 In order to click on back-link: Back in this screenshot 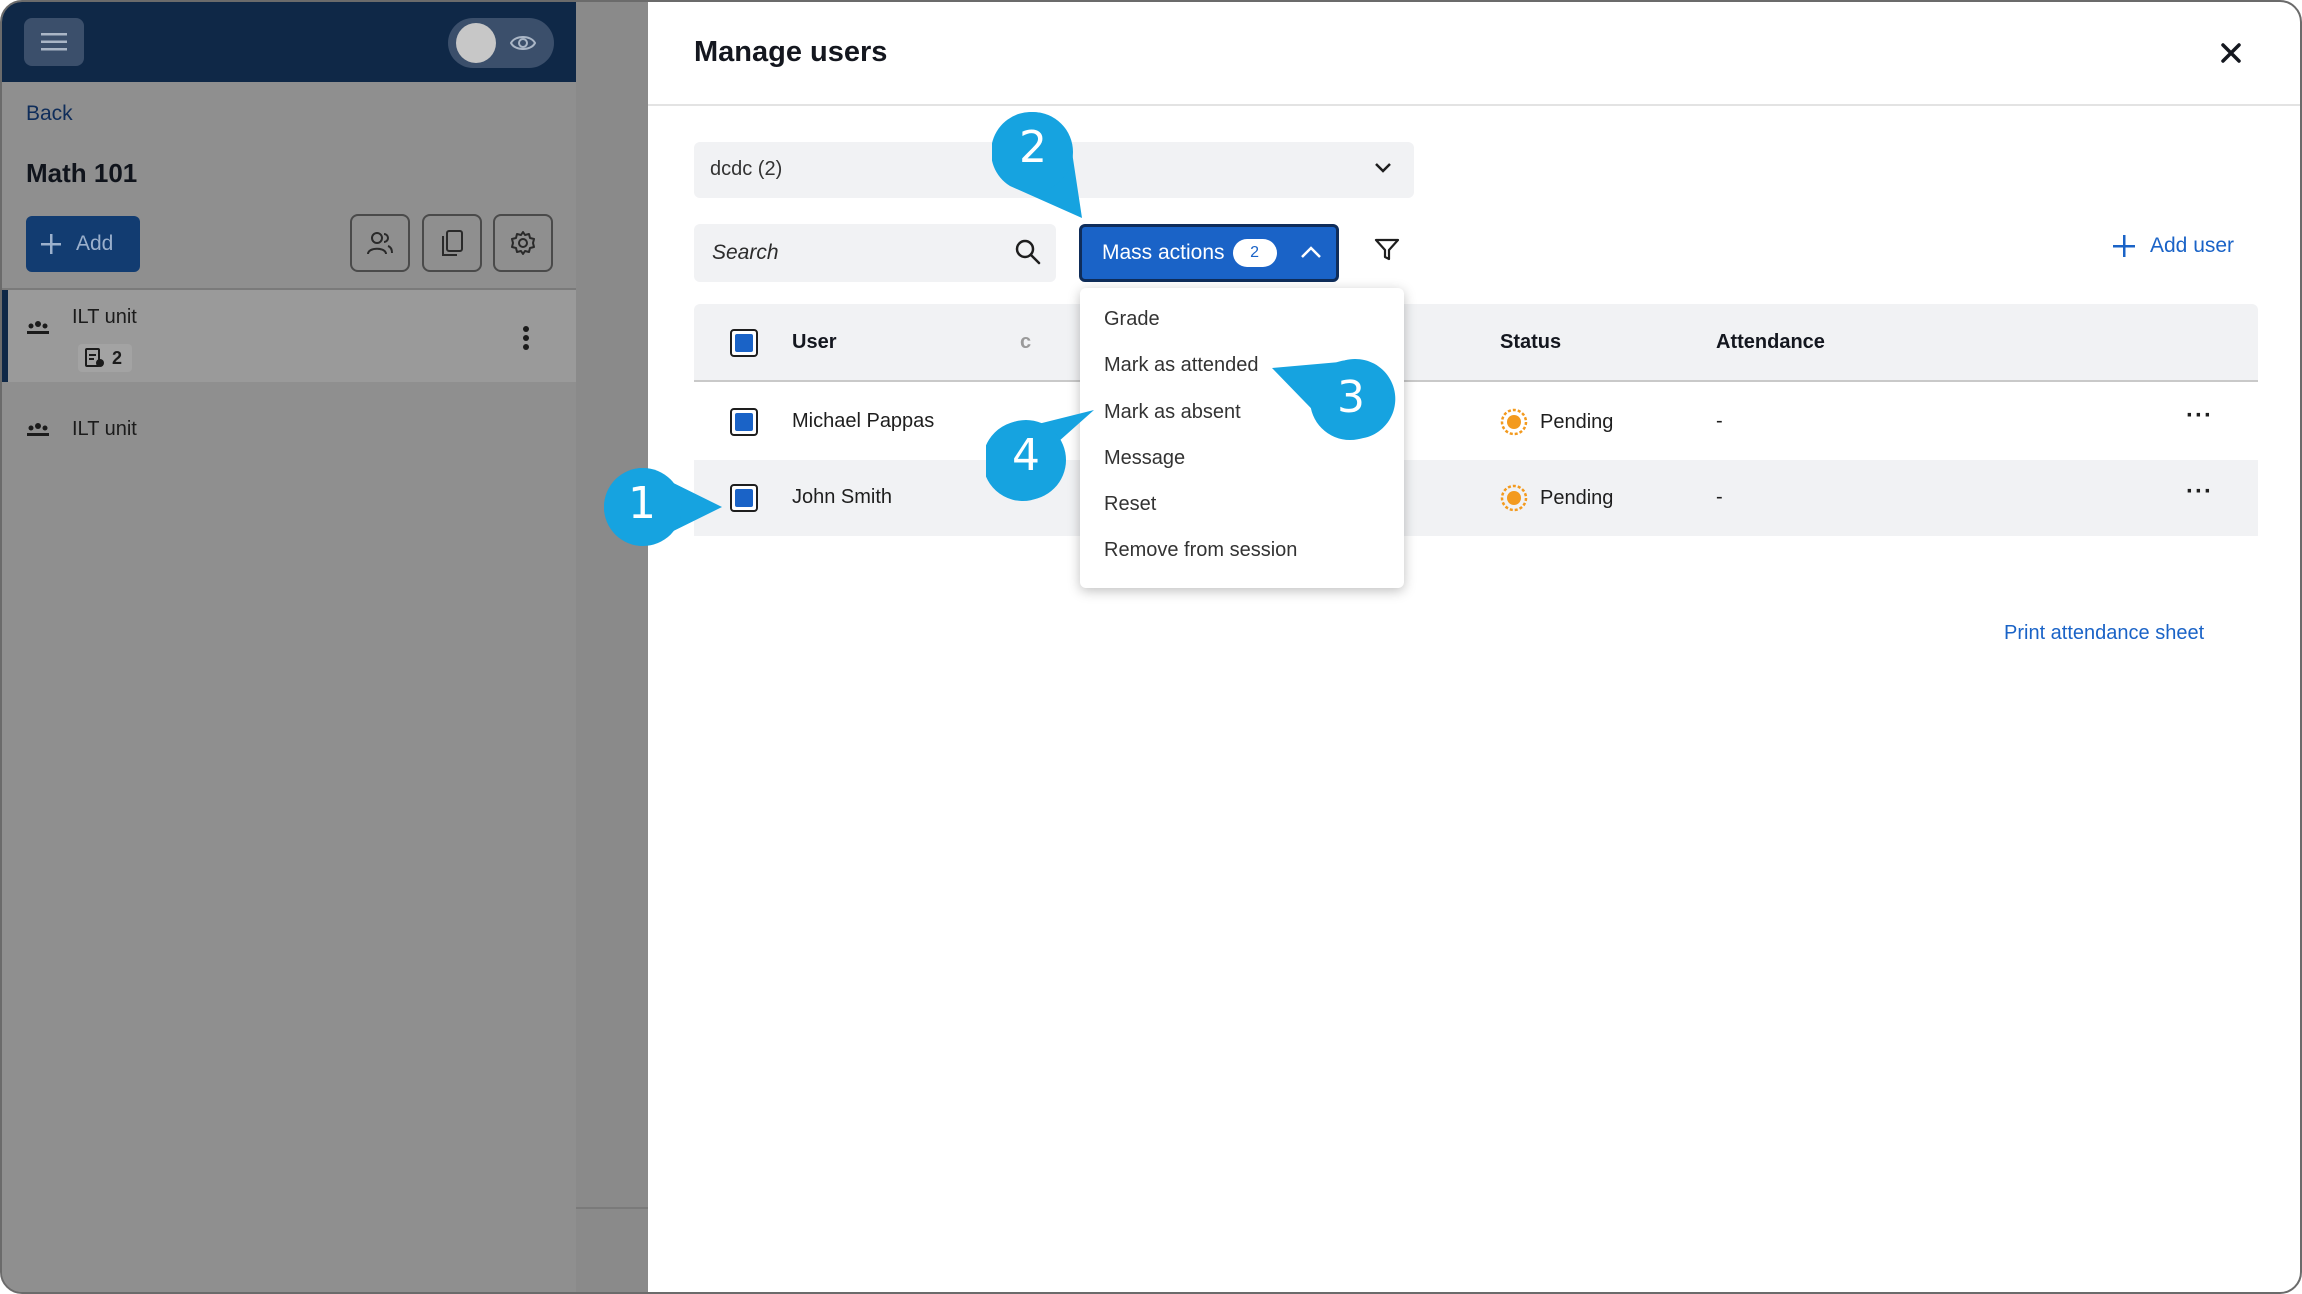, I will do `click(49, 114)`.